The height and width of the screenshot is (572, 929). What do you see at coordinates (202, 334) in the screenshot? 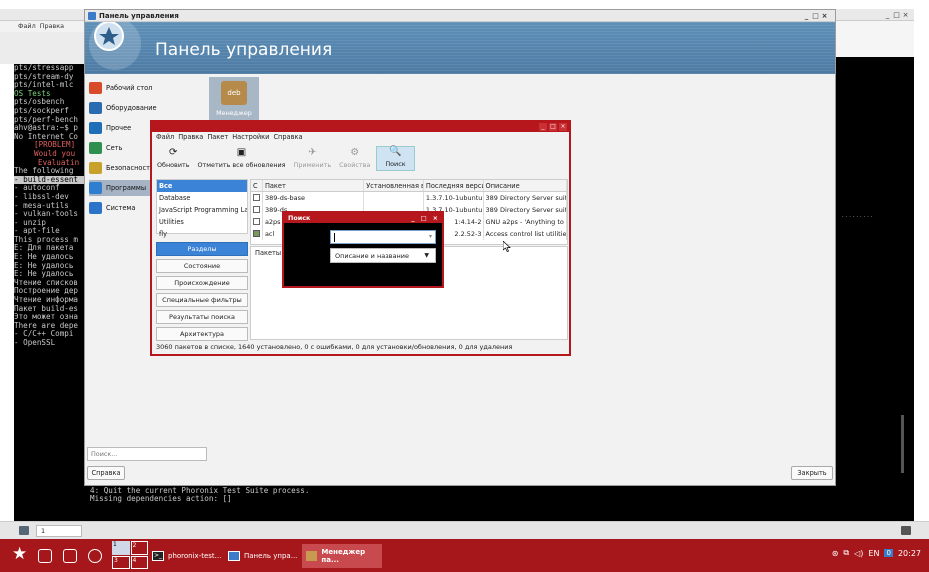
I see `filter-button: Архитектура` at bounding box center [202, 334].